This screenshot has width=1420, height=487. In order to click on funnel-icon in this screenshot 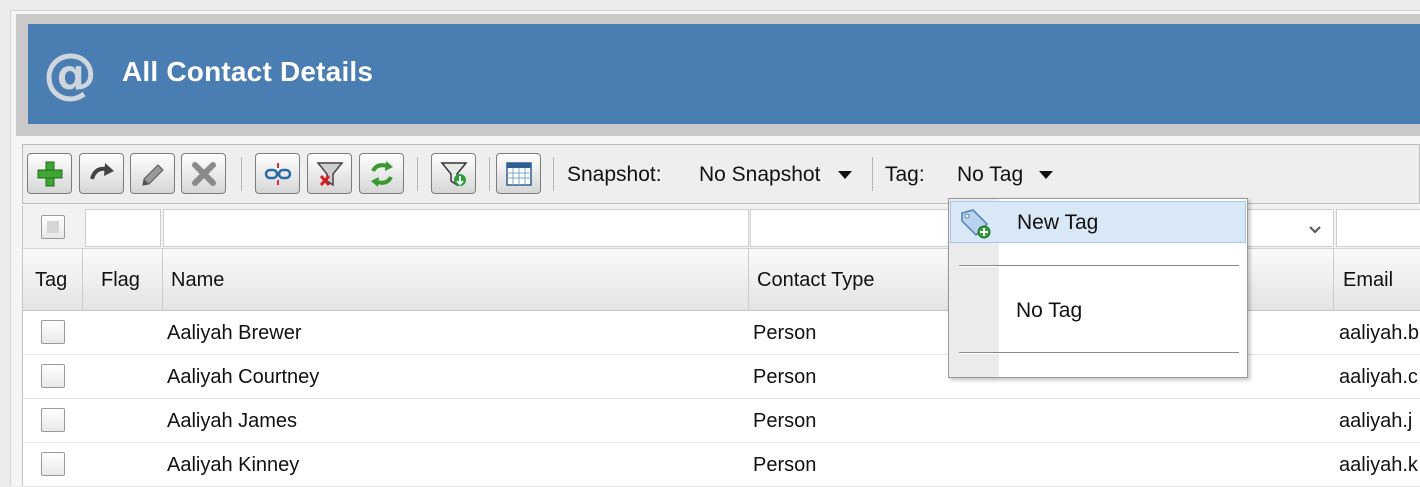, I will do `click(453, 173)`.